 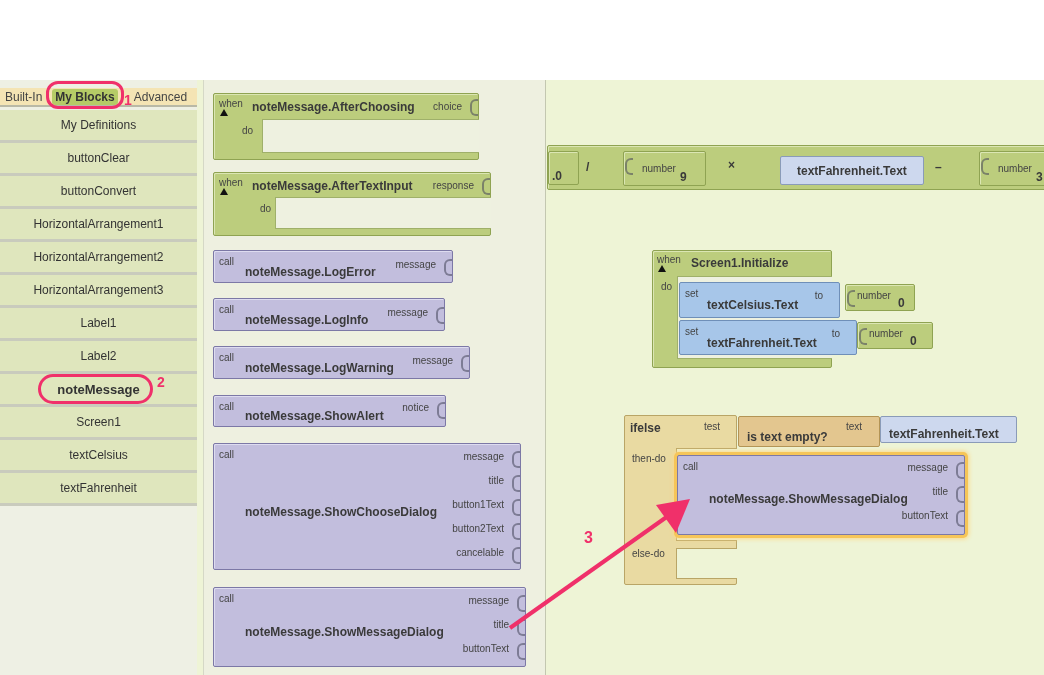 What do you see at coordinates (854, 427) in the screenshot?
I see `socket-label: text` at bounding box center [854, 427].